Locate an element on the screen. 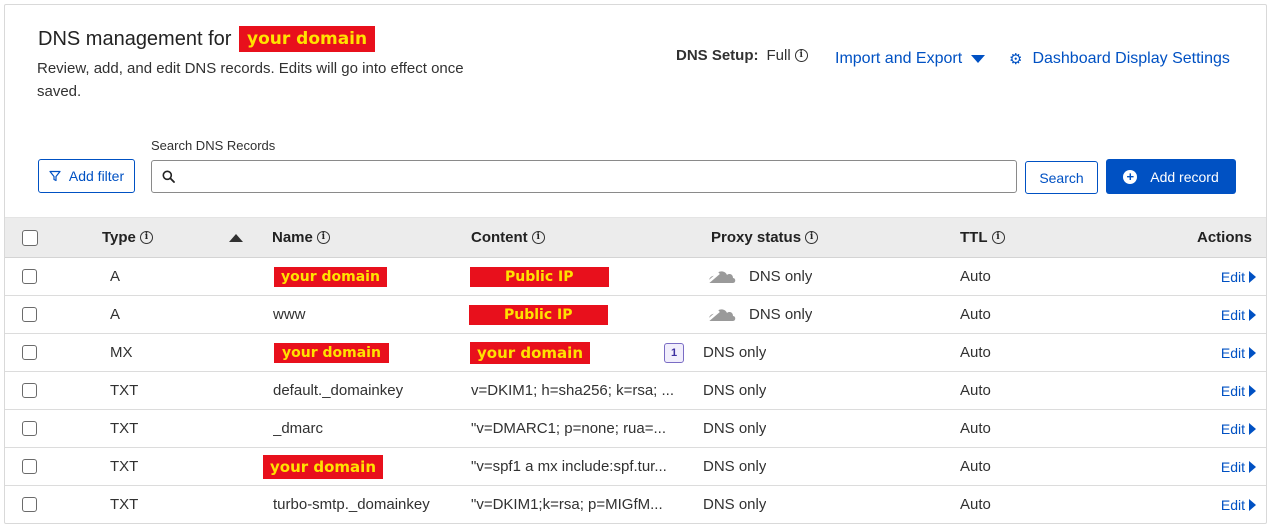 The image size is (1271, 527). mx-priority-badge: 1 is located at coordinates (674, 352).